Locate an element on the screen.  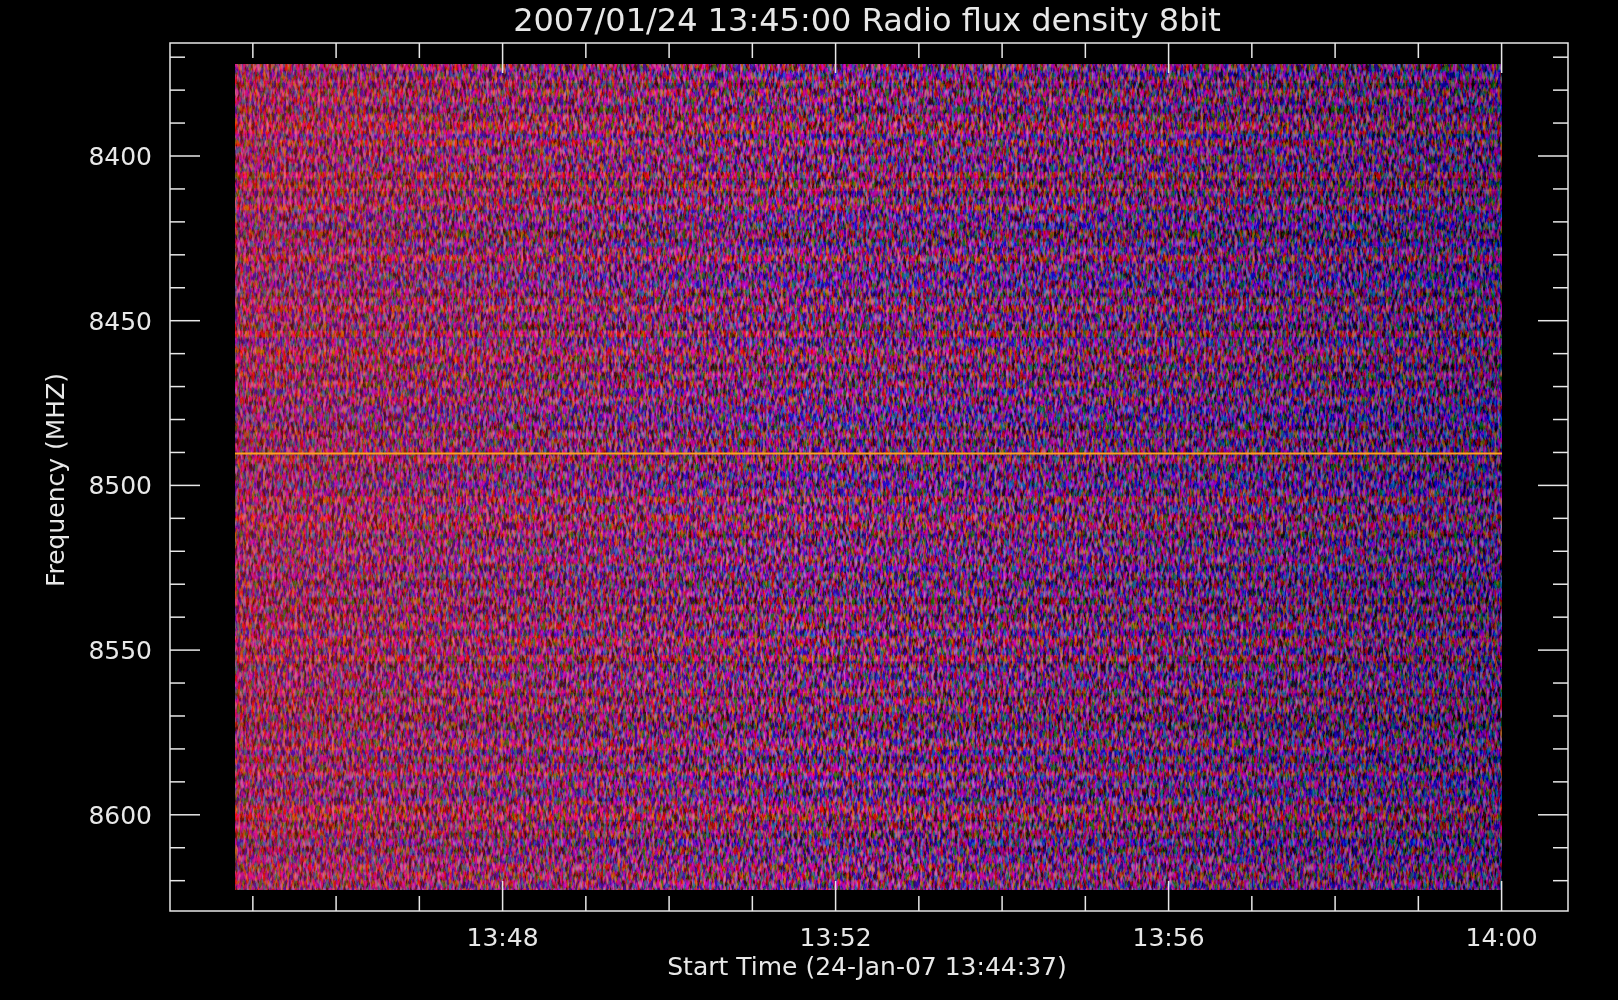
y-tick-label: 8600 is located at coordinates (120, 815).